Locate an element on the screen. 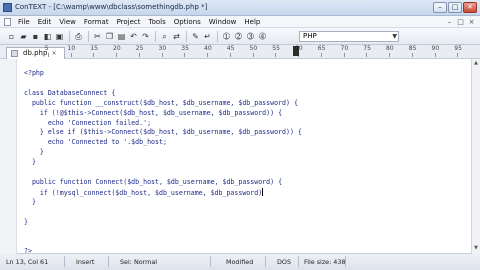  cut-icon: ✂ is located at coordinates (97, 36).